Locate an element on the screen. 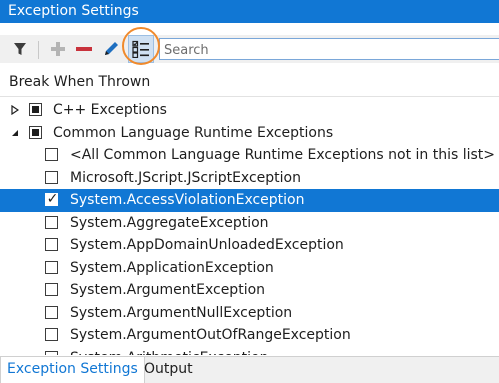 The height and width of the screenshot is (383, 499). row-label: System.ApplicationException is located at coordinates (172, 267).